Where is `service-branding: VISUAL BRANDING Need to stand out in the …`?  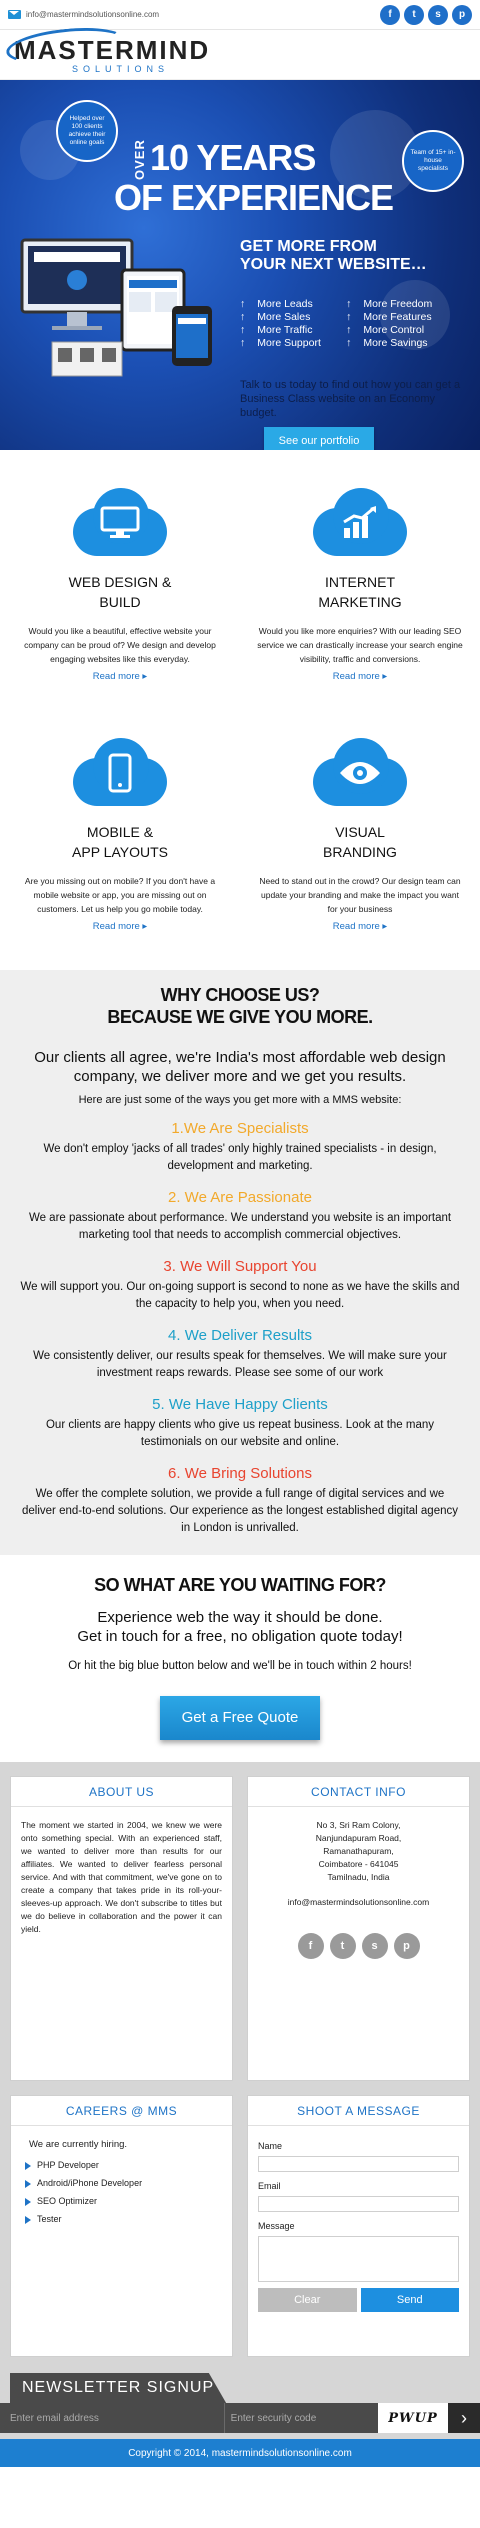
service-branding: VISUAL BRANDING Need to stand out in the … is located at coordinates (360, 845).